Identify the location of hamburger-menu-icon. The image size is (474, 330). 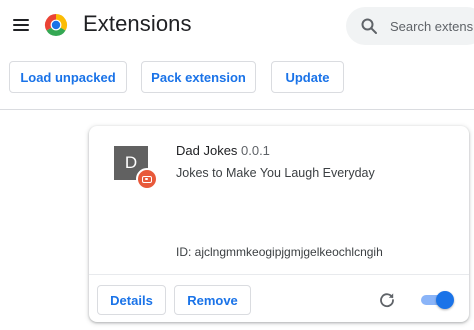
(21, 25).